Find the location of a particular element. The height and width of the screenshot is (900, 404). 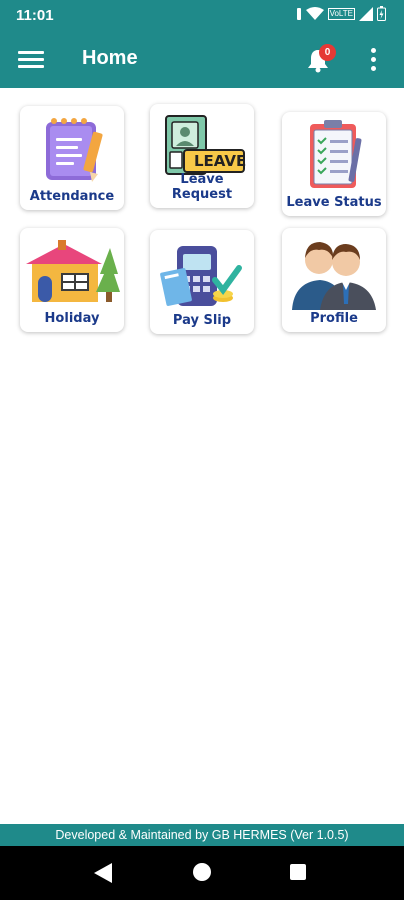

pay-slip-card: Pay Slip is located at coordinates (202, 282).